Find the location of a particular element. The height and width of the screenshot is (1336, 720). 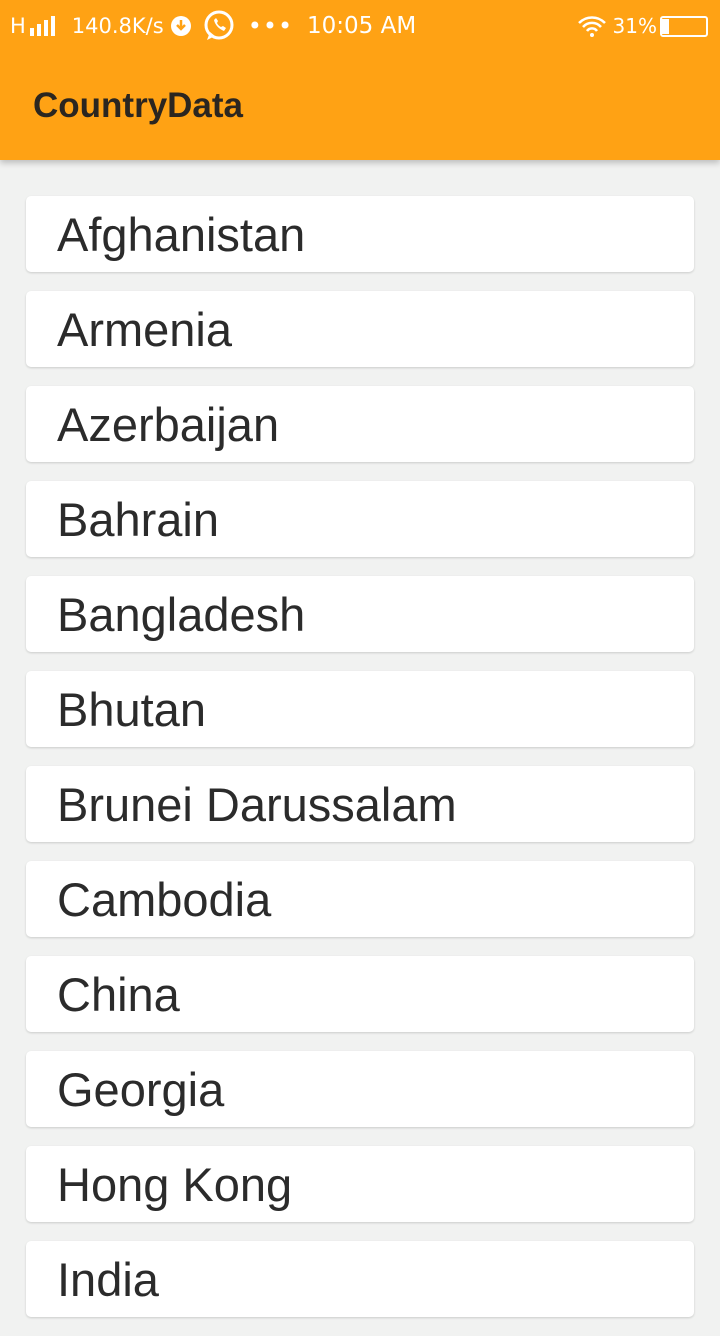

battery-icon is located at coordinates (684, 26).